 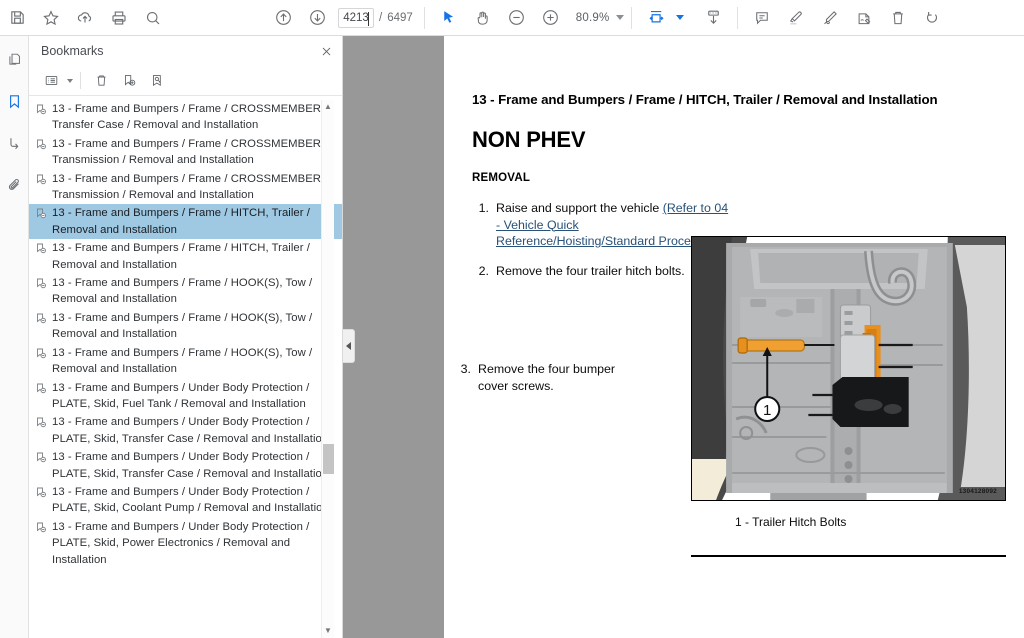 What do you see at coordinates (283, 18) in the screenshot?
I see `page-up-icon` at bounding box center [283, 18].